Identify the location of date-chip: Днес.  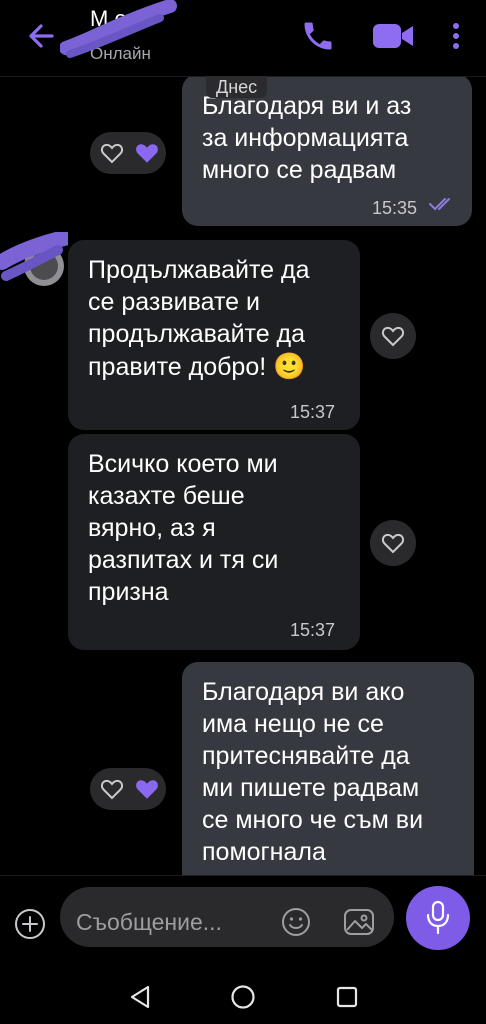
(237, 87).